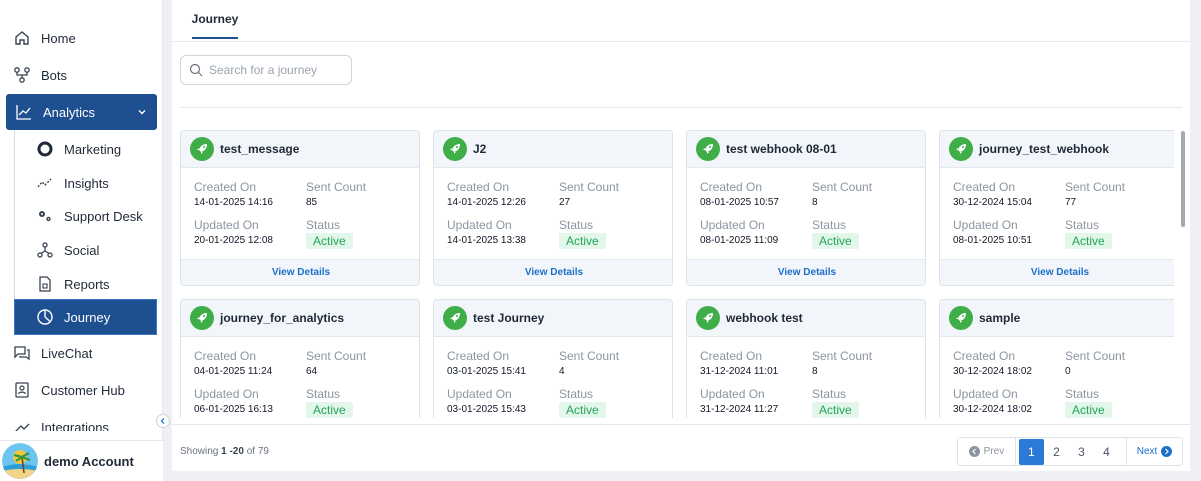  Describe the element at coordinates (233, 240) in the screenshot. I see `updated-value: 20-01-2025 12:08` at that location.